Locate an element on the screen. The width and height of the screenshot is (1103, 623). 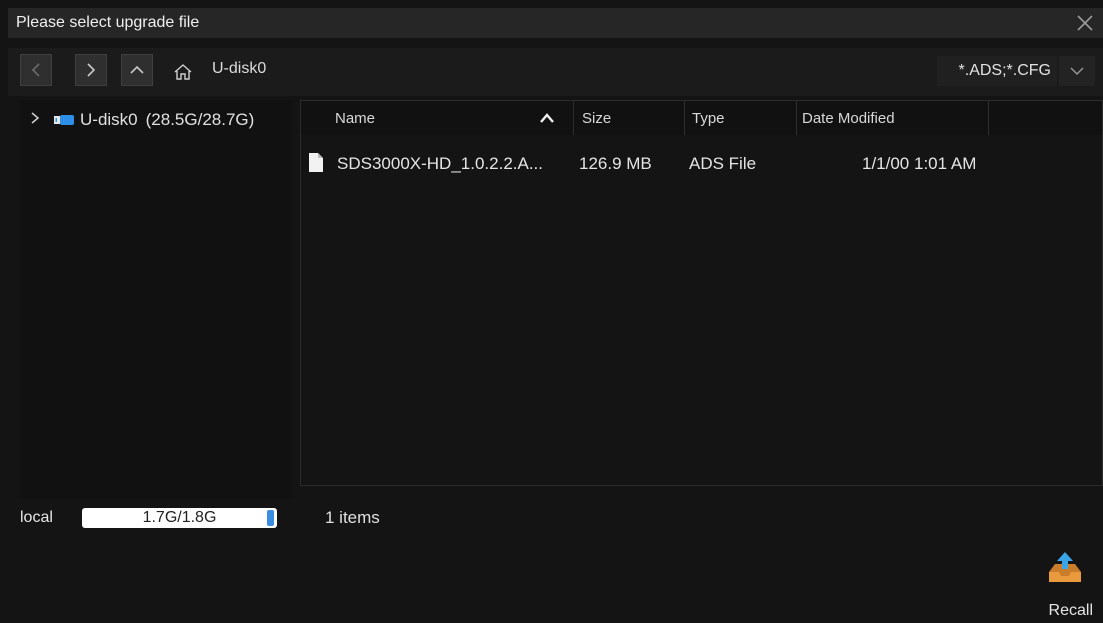
tree-item-u-disk0: U-disk0 (28.5G/28.7G) is located at coordinates (142, 120).